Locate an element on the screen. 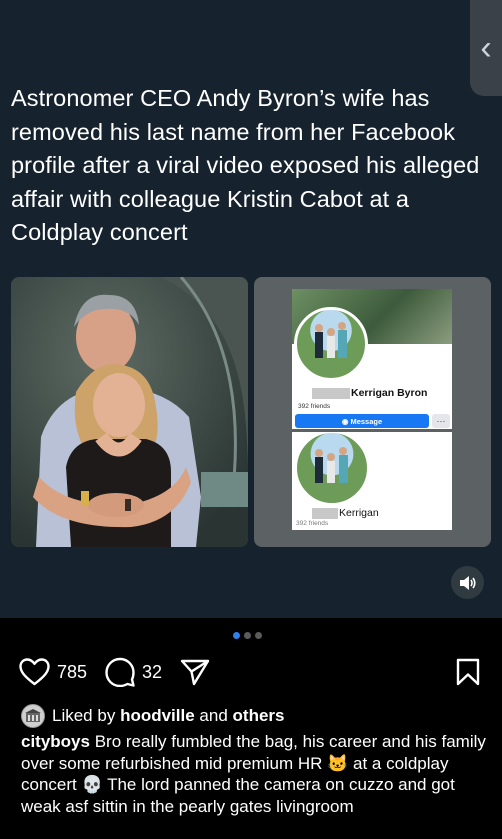  save-button is located at coordinates (468, 672).